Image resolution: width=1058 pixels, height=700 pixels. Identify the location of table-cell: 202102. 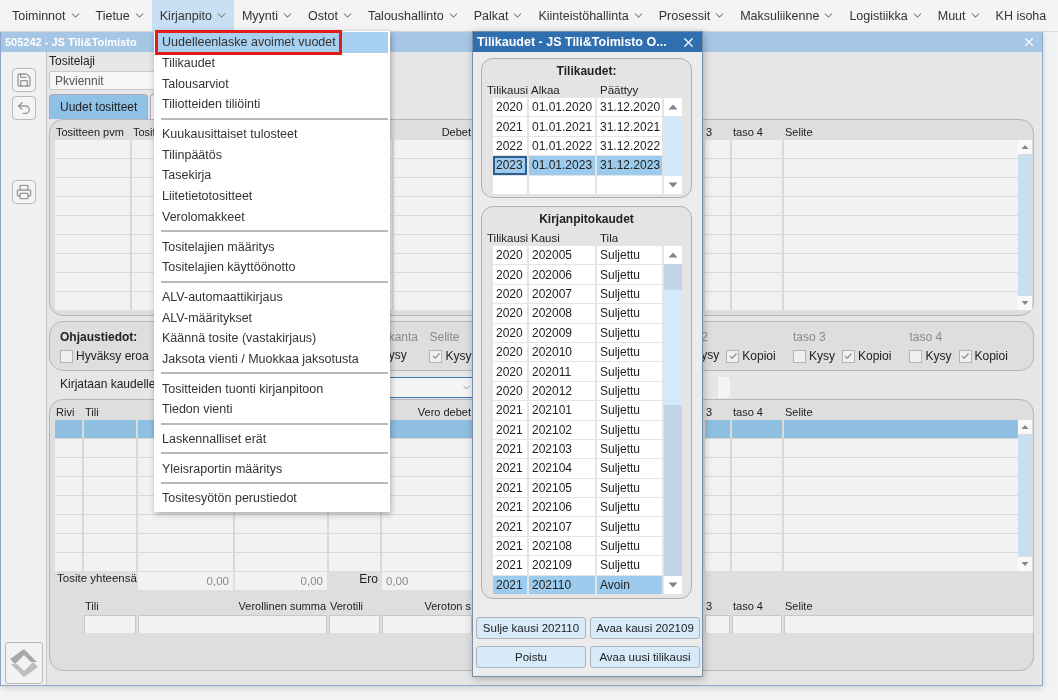
(562, 429).